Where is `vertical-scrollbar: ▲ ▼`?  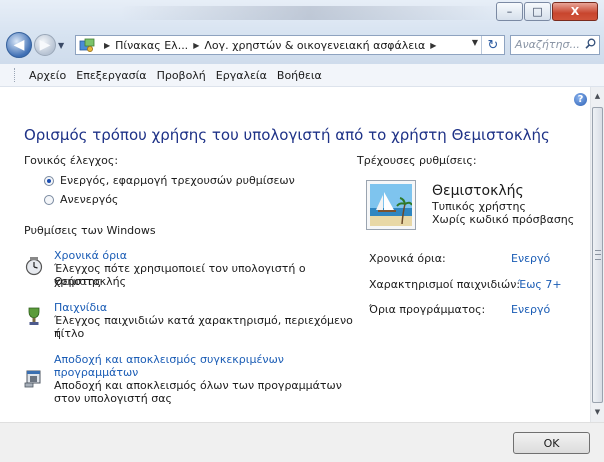 vertical-scrollbar: ▲ ▼ is located at coordinates (597, 254).